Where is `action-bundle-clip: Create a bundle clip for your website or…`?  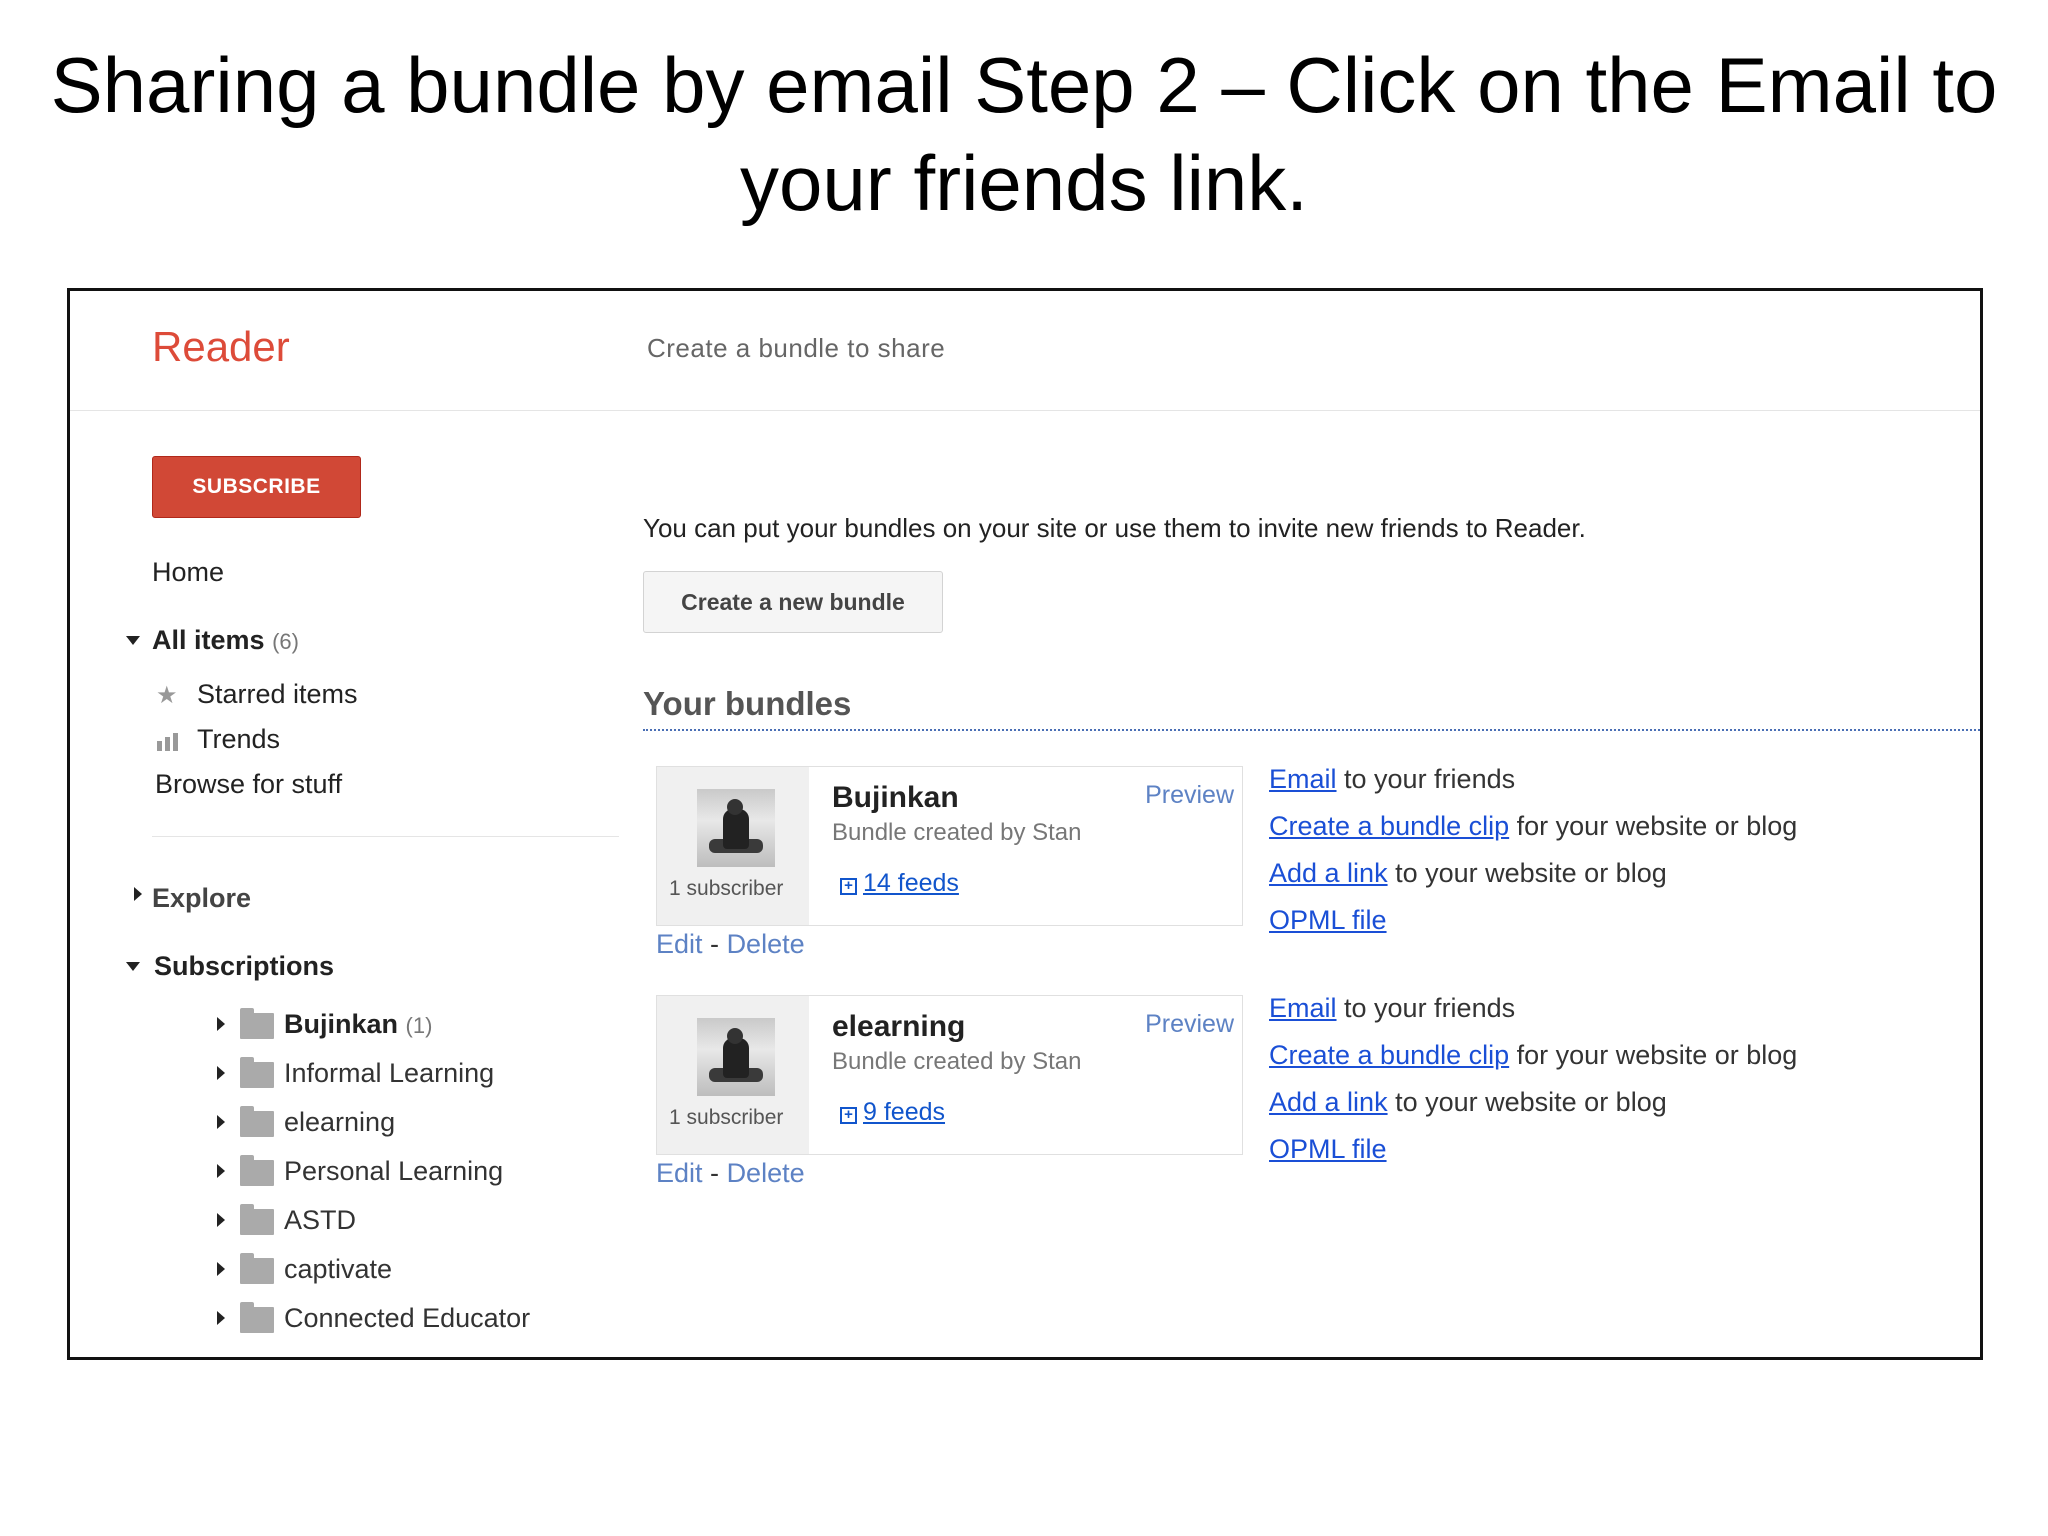 action-bundle-clip: Create a bundle clip for your website or… is located at coordinates (1533, 829).